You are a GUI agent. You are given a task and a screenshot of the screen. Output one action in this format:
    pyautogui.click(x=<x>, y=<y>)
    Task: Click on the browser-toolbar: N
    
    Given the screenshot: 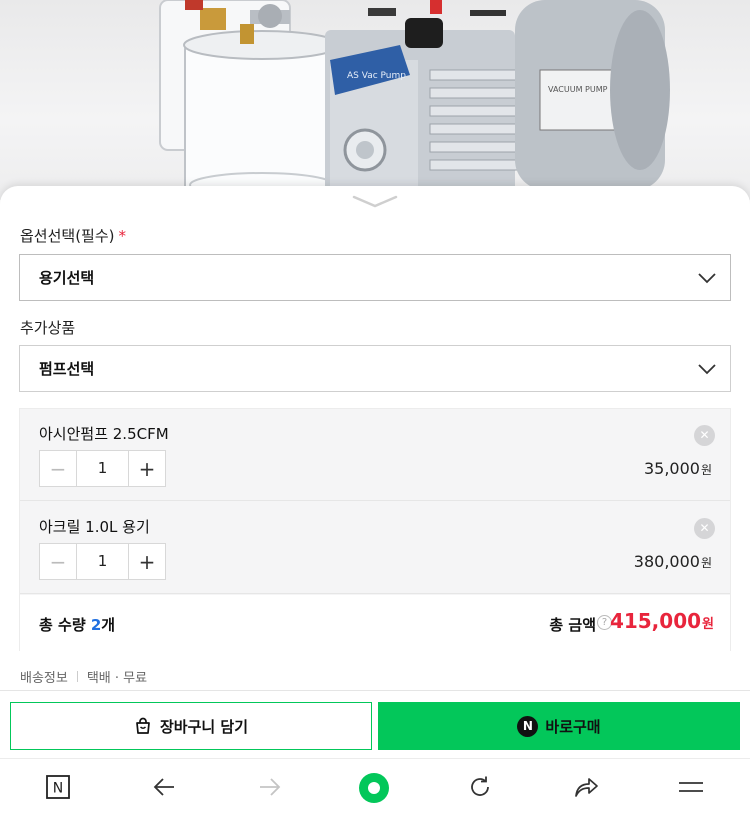 What is the action you would take?
    pyautogui.click(x=375, y=786)
    